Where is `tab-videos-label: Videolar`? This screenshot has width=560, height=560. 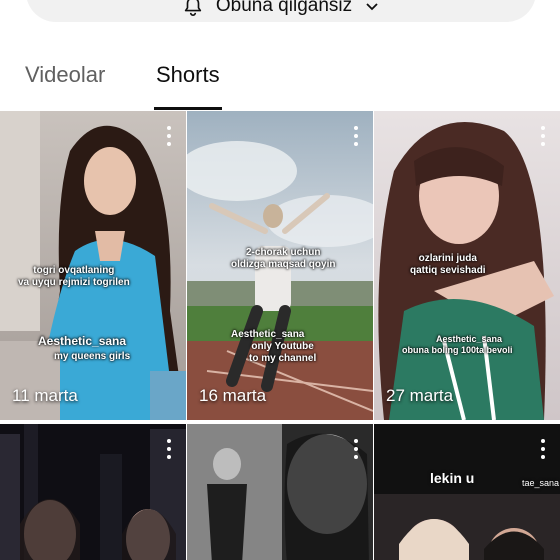
tab-videos-label: Videolar is located at coordinates (65, 74).